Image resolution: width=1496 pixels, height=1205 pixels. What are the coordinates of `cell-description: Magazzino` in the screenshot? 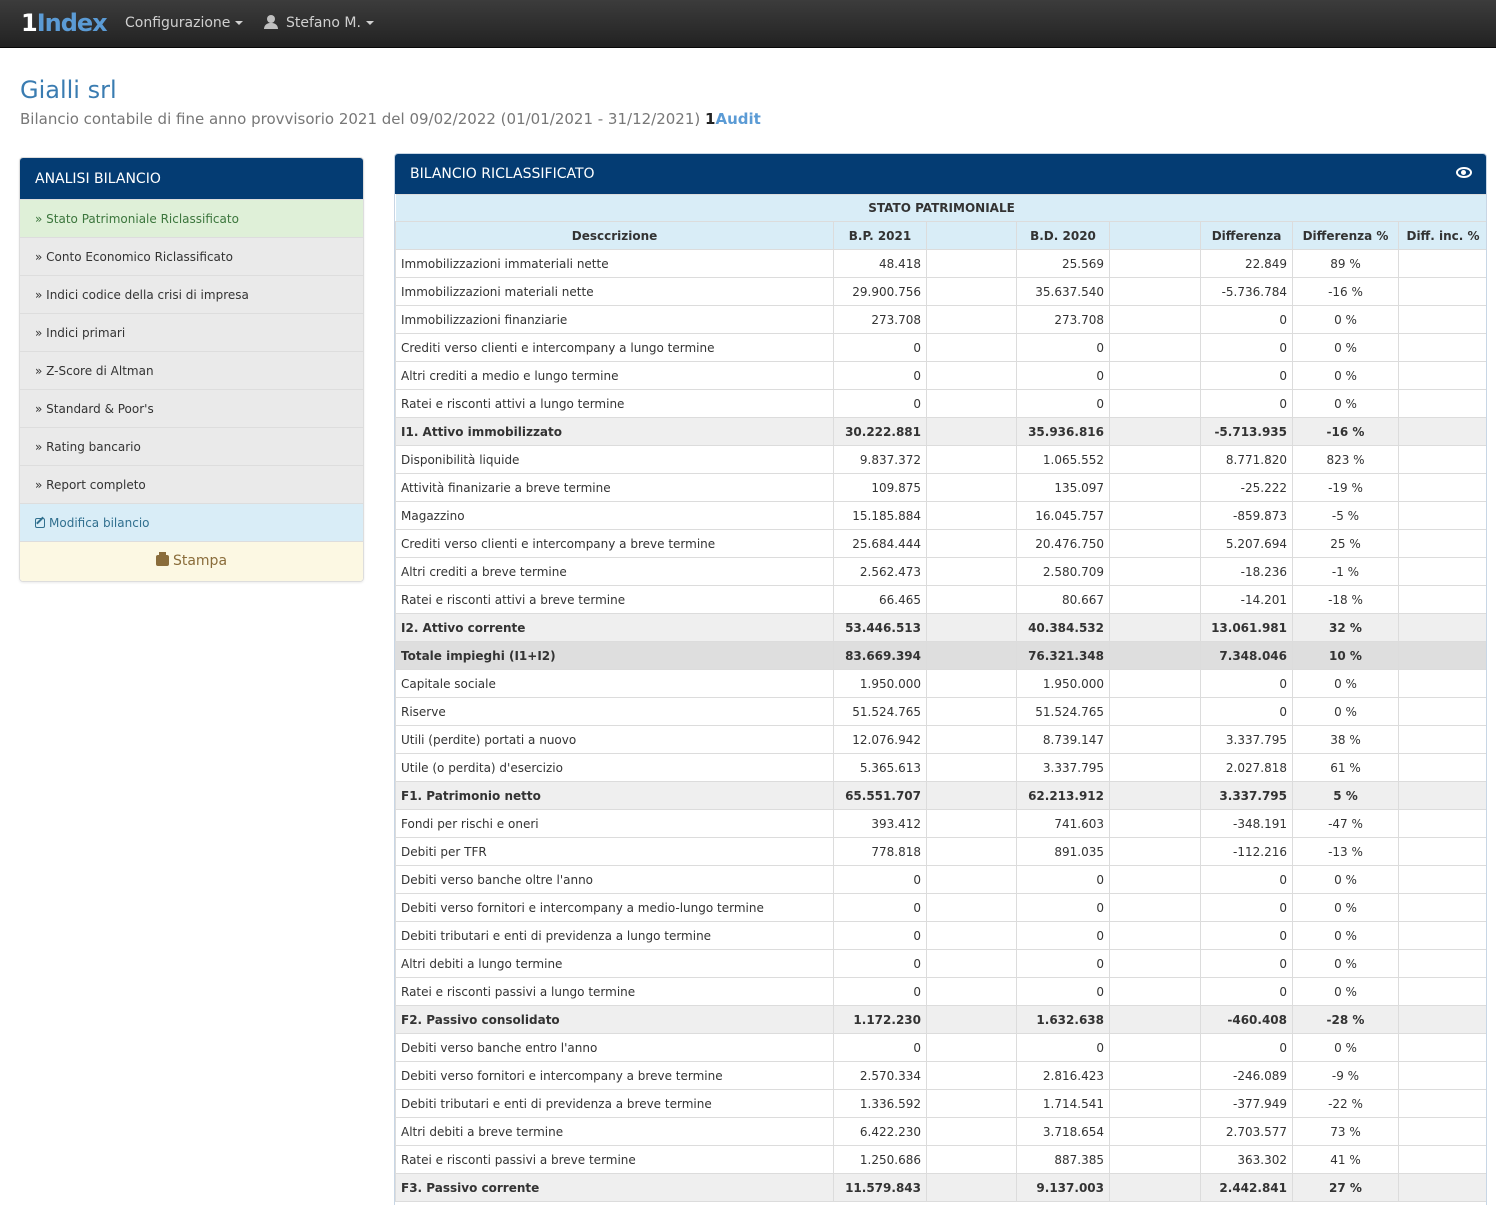 It's located at (614, 515).